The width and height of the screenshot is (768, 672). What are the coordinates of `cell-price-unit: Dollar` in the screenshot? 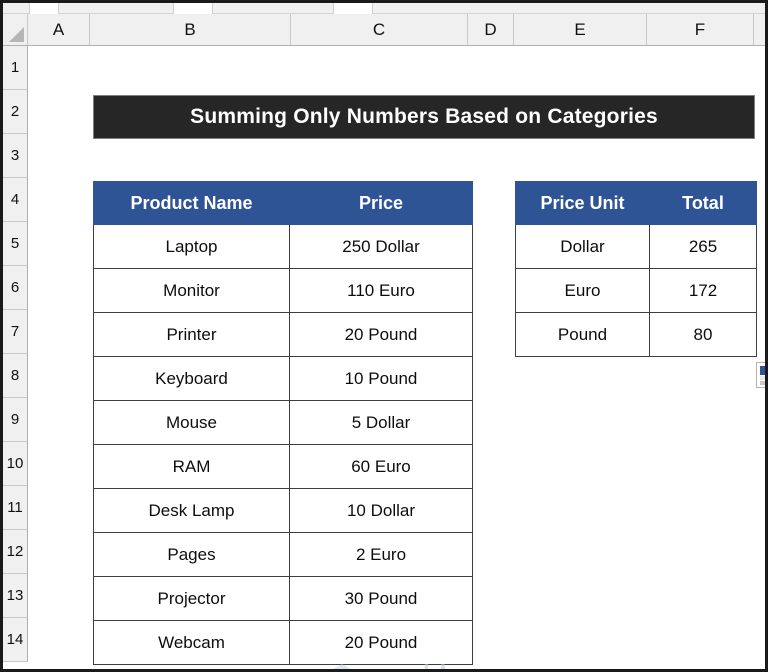 It's located at (582, 246).